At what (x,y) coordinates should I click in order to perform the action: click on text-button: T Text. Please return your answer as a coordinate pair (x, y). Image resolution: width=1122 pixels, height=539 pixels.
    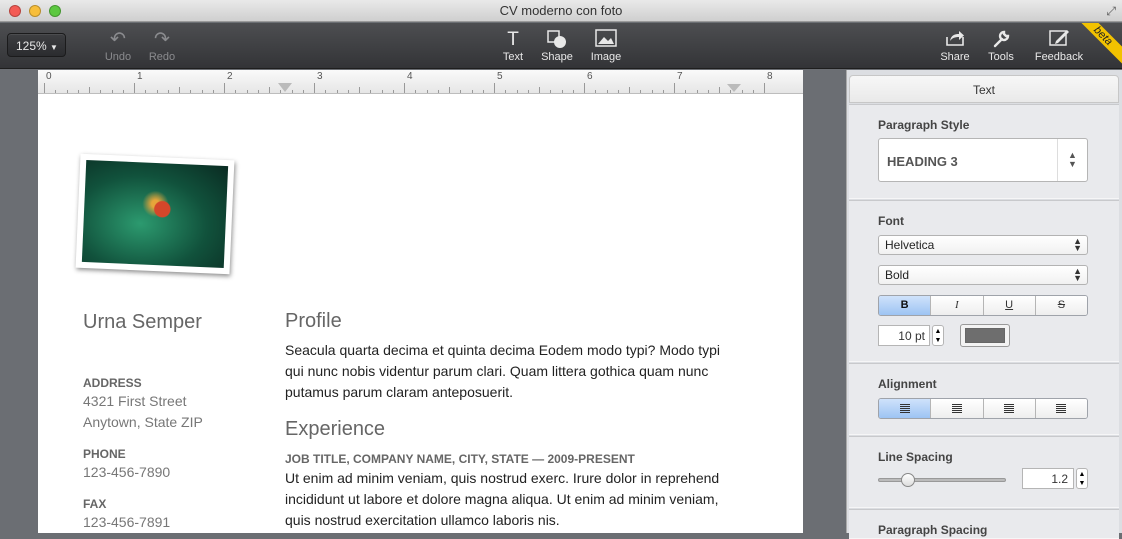
    Looking at the image, I should click on (513, 46).